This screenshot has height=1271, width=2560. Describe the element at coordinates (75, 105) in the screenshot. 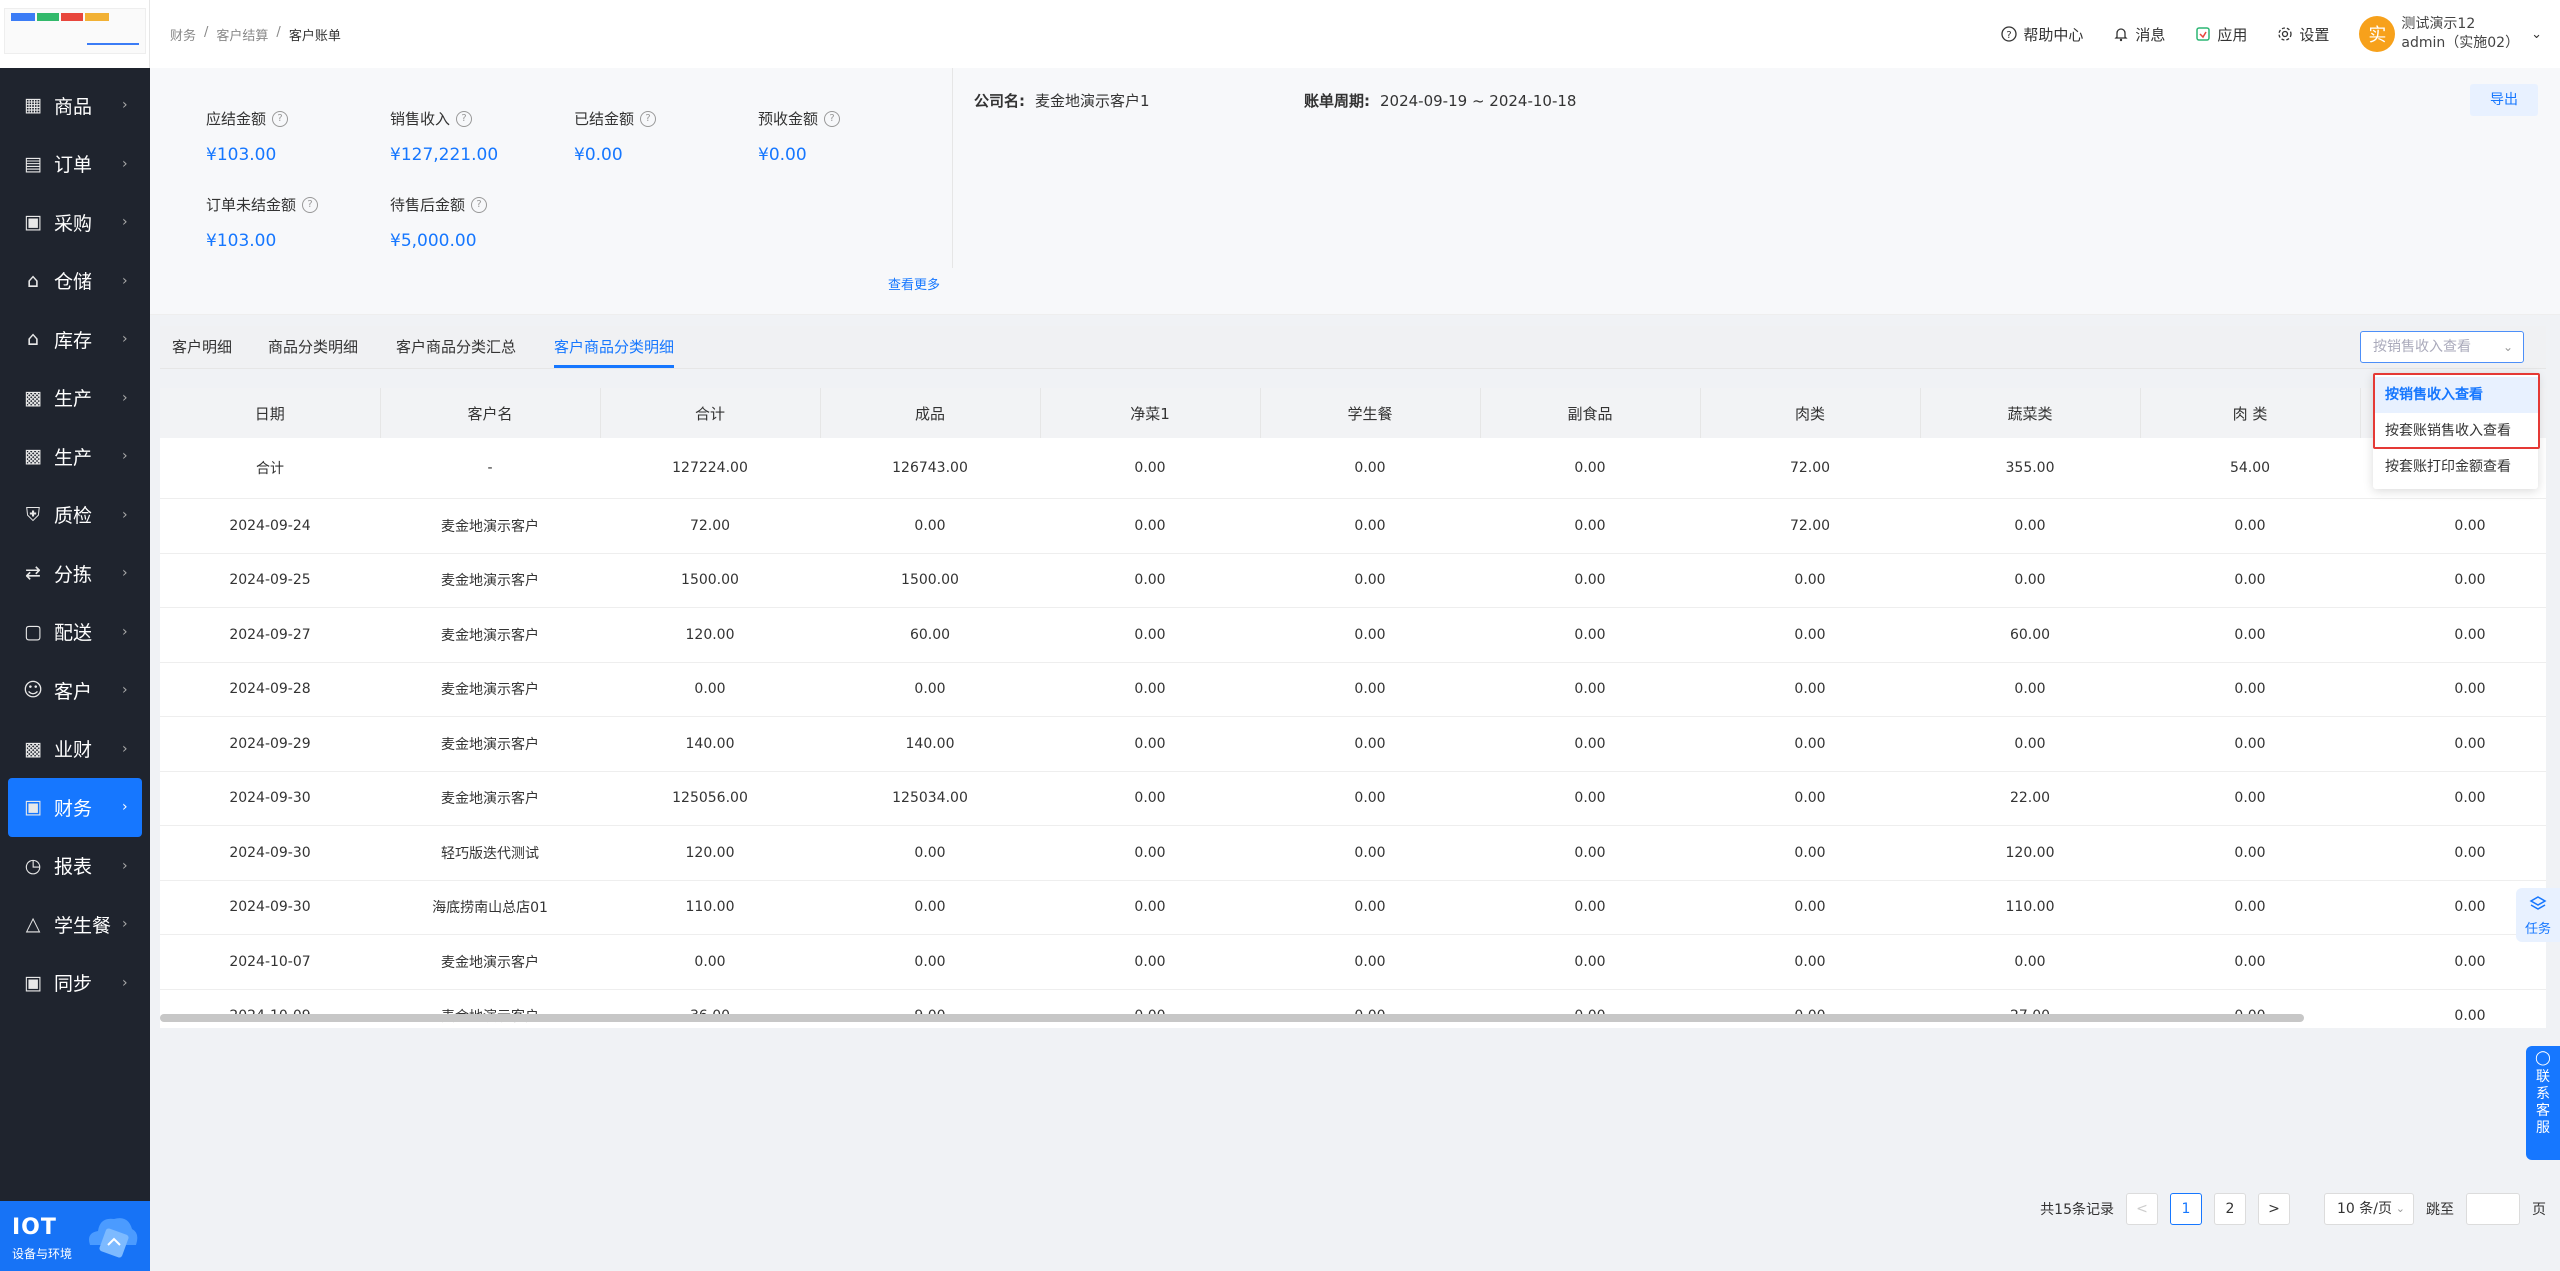

I see `sidebar-item-0: ▦ 商品 ›` at that location.